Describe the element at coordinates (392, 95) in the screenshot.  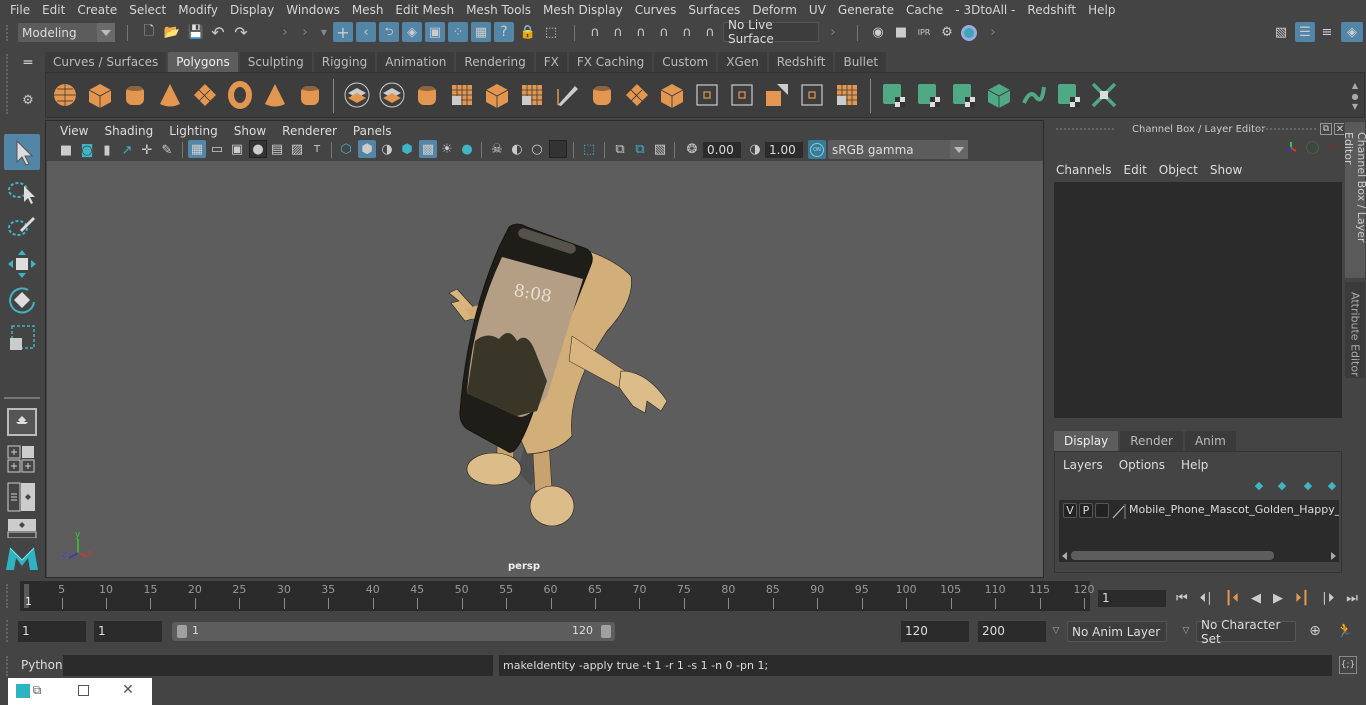
I see `separate-icon` at that location.